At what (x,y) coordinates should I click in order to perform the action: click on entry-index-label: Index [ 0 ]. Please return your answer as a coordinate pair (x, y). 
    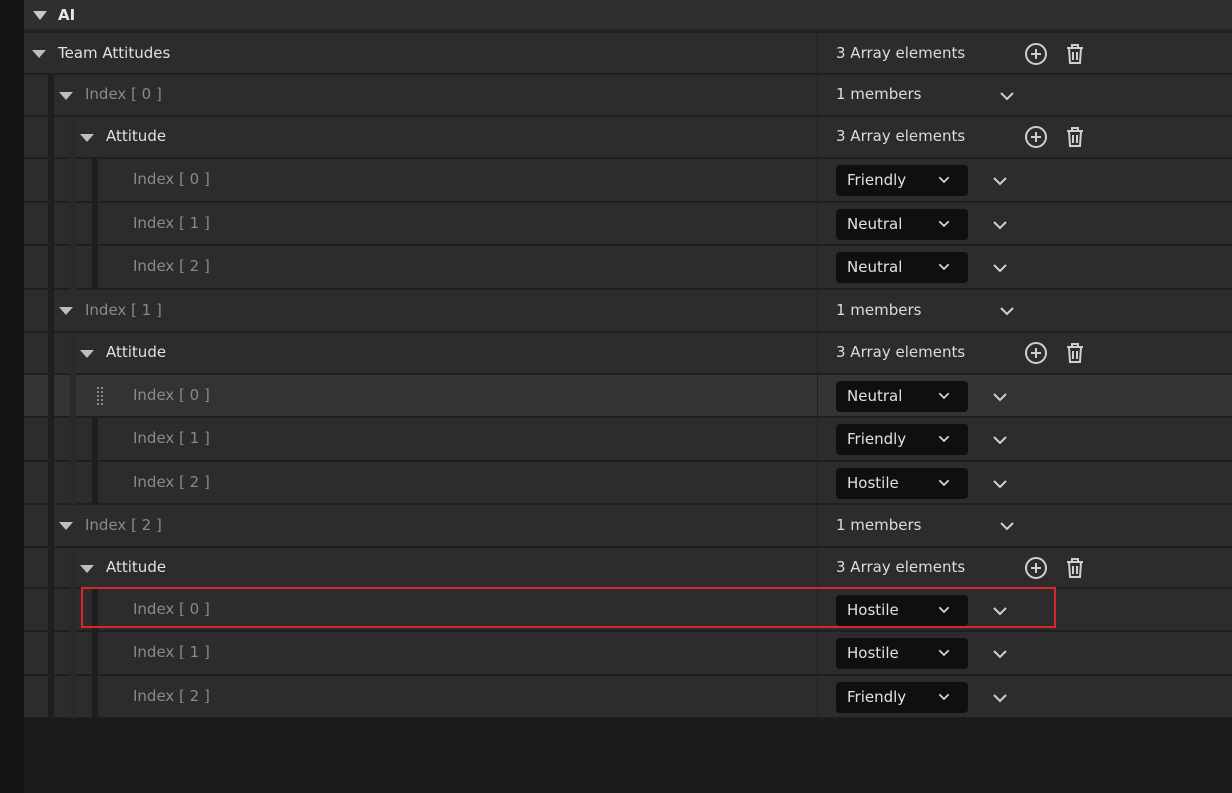
    Looking at the image, I should click on (171, 395).